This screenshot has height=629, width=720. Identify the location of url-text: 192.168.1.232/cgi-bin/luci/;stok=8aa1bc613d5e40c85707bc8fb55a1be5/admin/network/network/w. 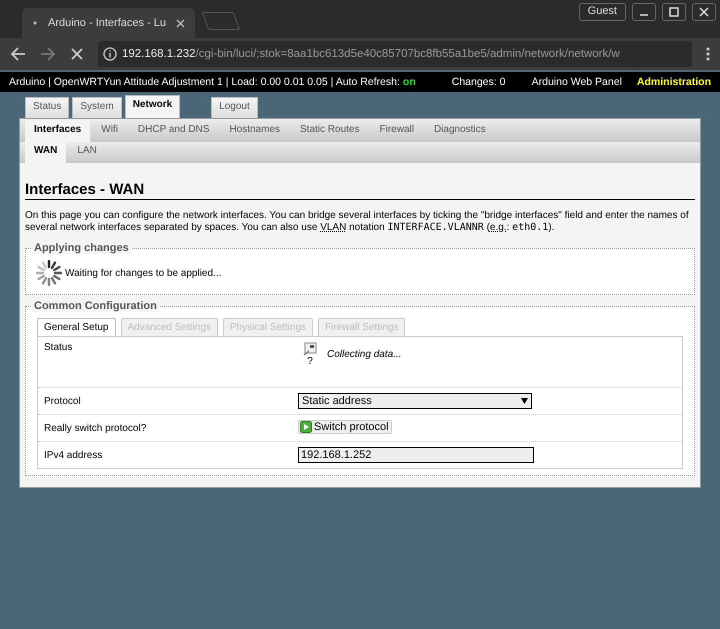
(371, 54).